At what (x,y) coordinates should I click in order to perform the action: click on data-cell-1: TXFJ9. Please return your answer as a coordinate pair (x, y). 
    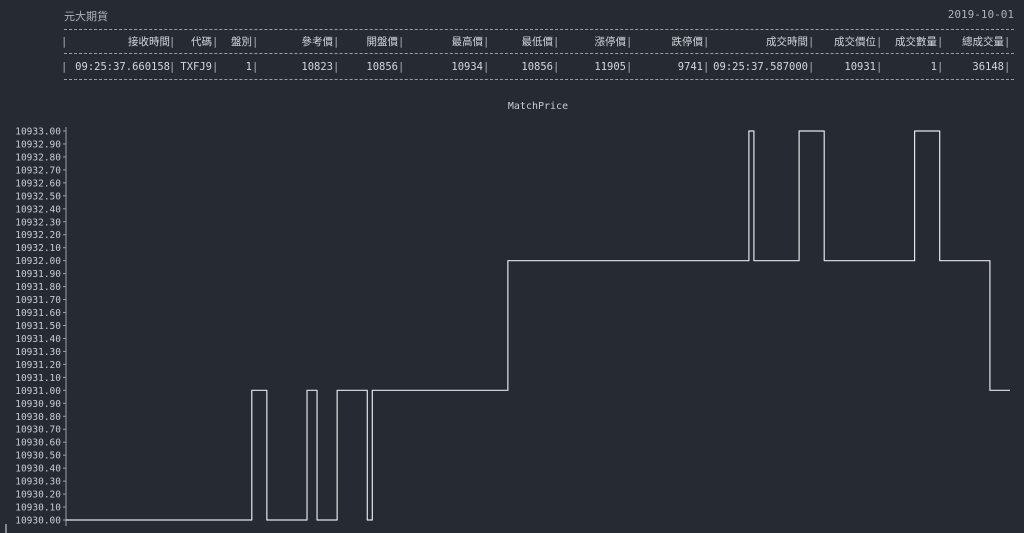
    Looking at the image, I should click on (196, 67).